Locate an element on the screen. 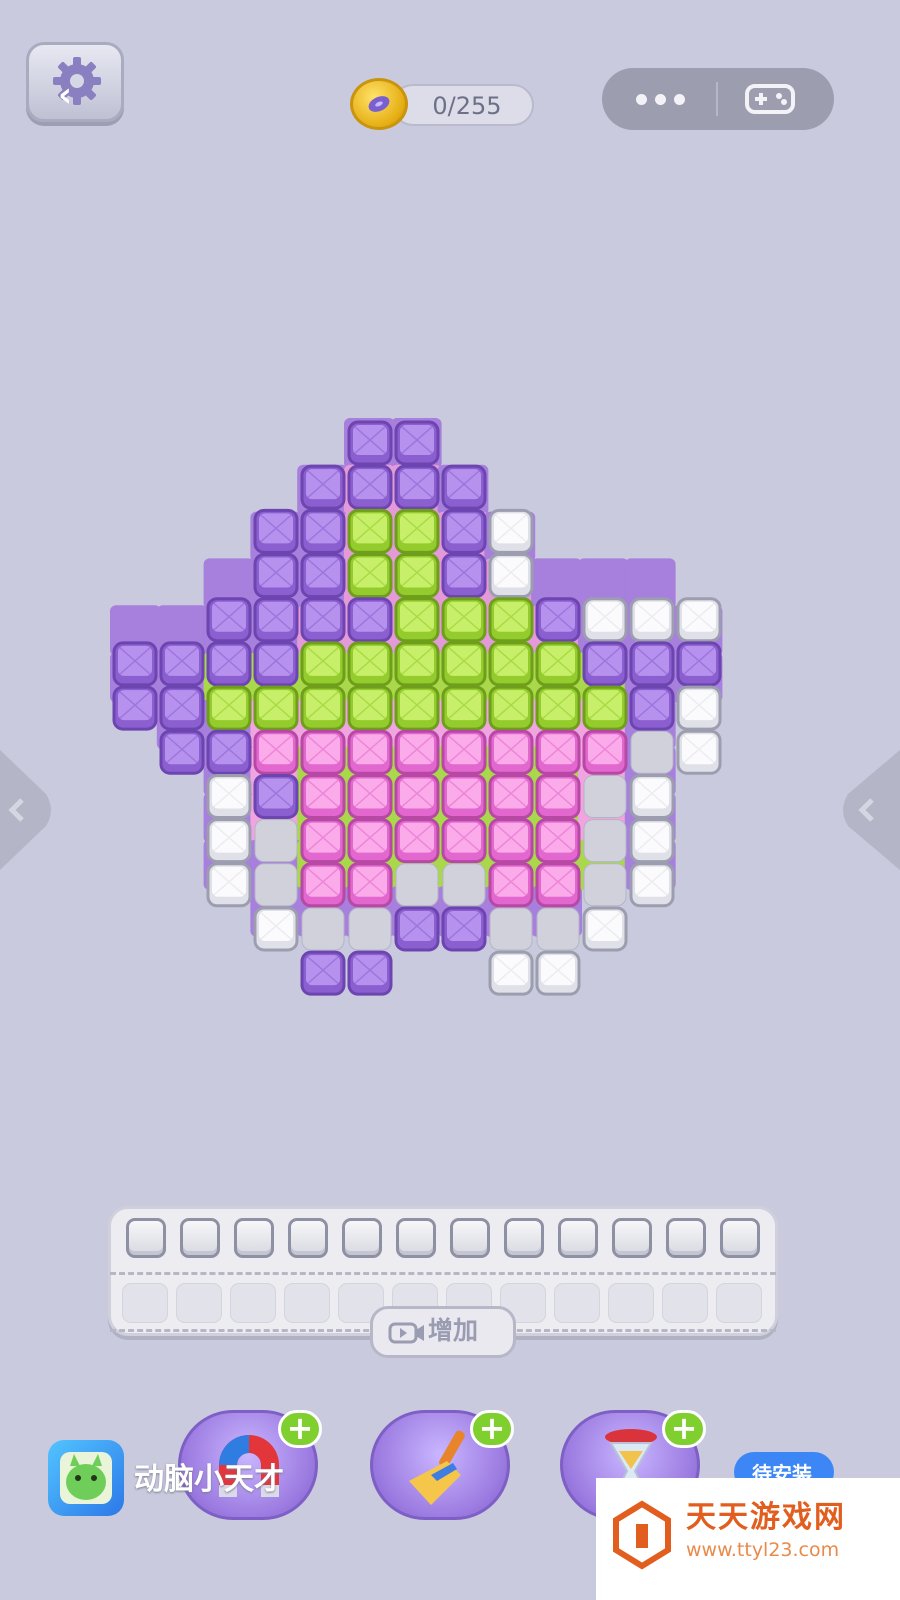  magnet-plus-badge: + is located at coordinates (300, 1429).